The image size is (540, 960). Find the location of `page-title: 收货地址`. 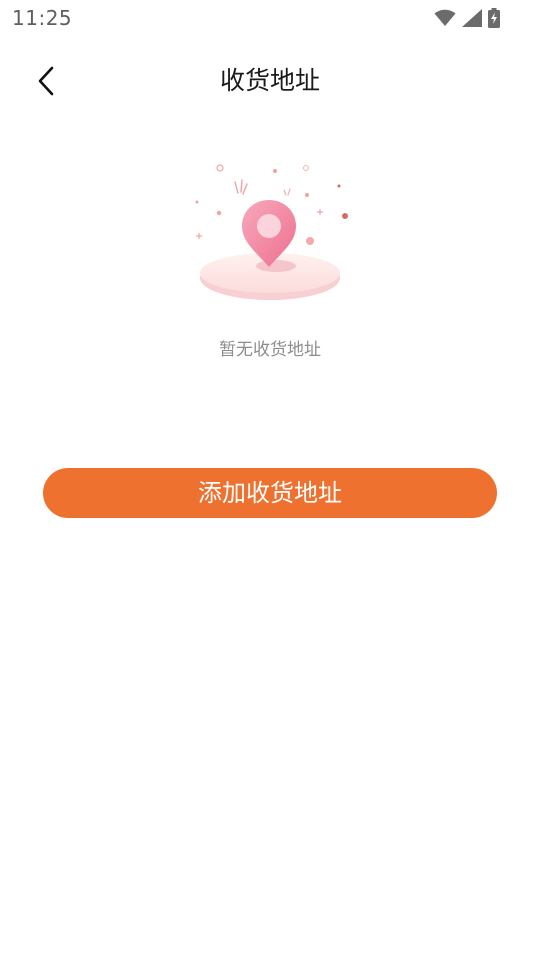

page-title: 收货地址 is located at coordinates (269, 80).